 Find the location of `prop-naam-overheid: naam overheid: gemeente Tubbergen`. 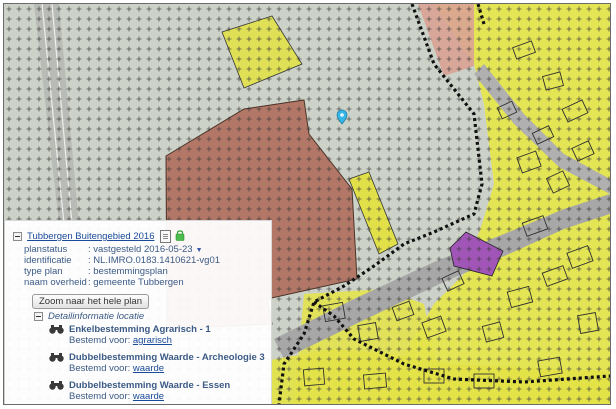

prop-naam-overheid: naam overheid: gemeente Tubbergen is located at coordinates (122, 282).